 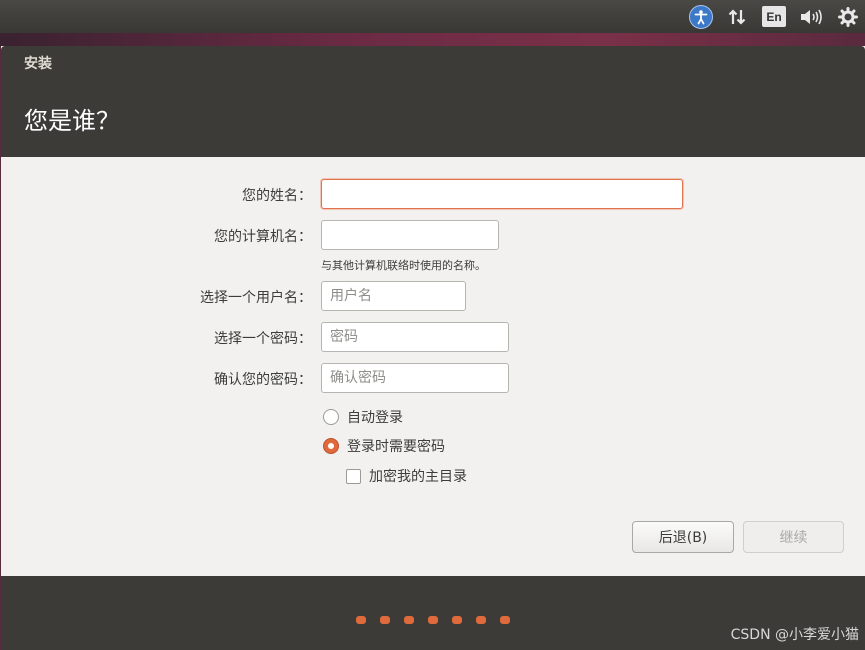 I want to click on require-password-option: 登录时需要密码, so click(x=384, y=446).